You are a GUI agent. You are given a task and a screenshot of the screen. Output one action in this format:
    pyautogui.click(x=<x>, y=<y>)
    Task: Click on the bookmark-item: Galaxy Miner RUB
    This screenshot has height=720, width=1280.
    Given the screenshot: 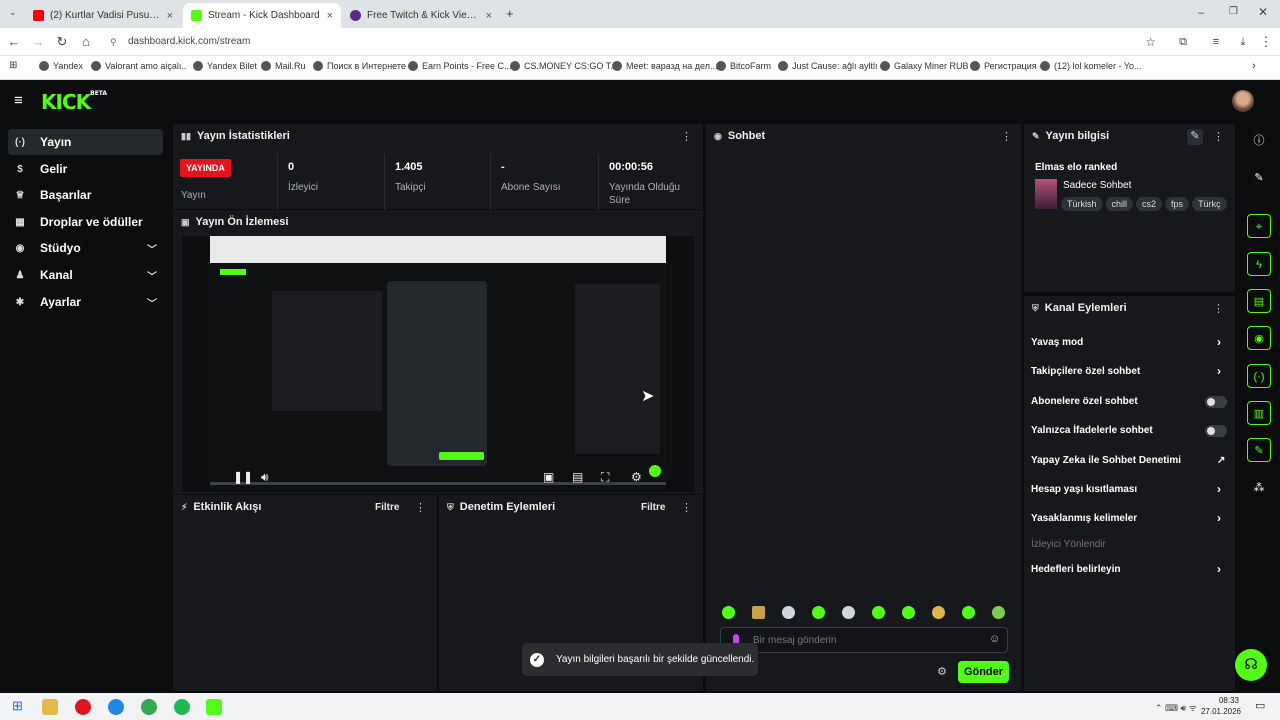 What is the action you would take?
    pyautogui.click(x=924, y=66)
    